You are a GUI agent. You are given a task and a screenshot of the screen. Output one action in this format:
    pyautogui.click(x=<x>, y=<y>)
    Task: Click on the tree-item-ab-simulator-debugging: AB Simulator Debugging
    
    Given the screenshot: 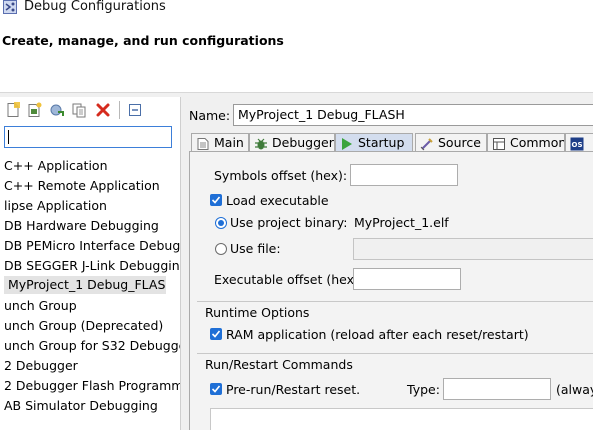 What is the action you would take?
    pyautogui.click(x=92, y=406)
    